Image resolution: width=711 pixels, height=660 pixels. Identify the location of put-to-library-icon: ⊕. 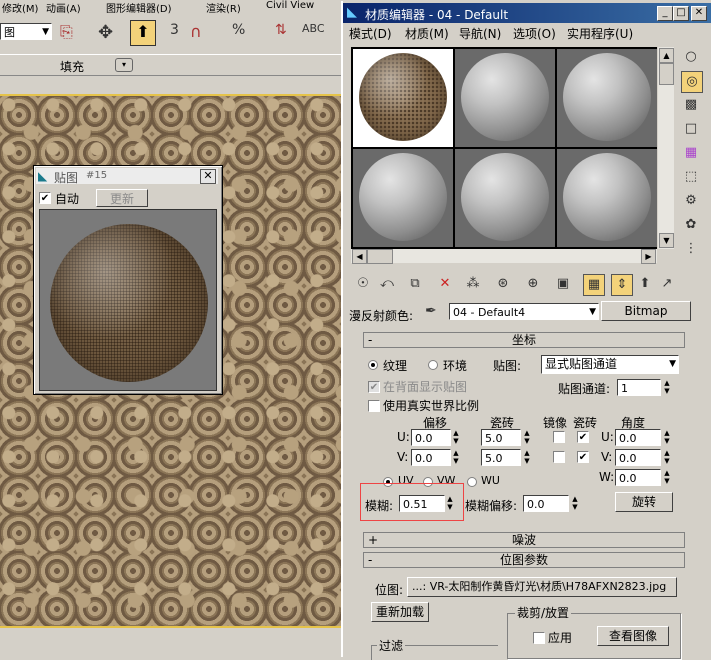
(533, 284).